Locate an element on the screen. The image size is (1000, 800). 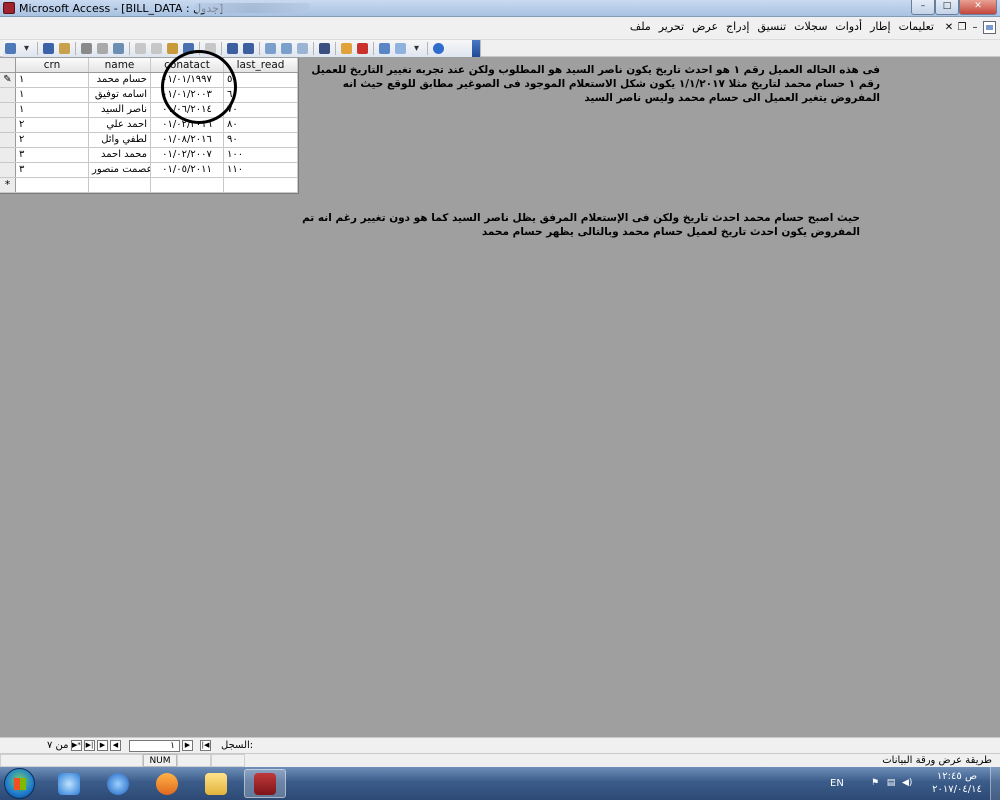
column-header-conatact: conatact is located at coordinates (187, 65).